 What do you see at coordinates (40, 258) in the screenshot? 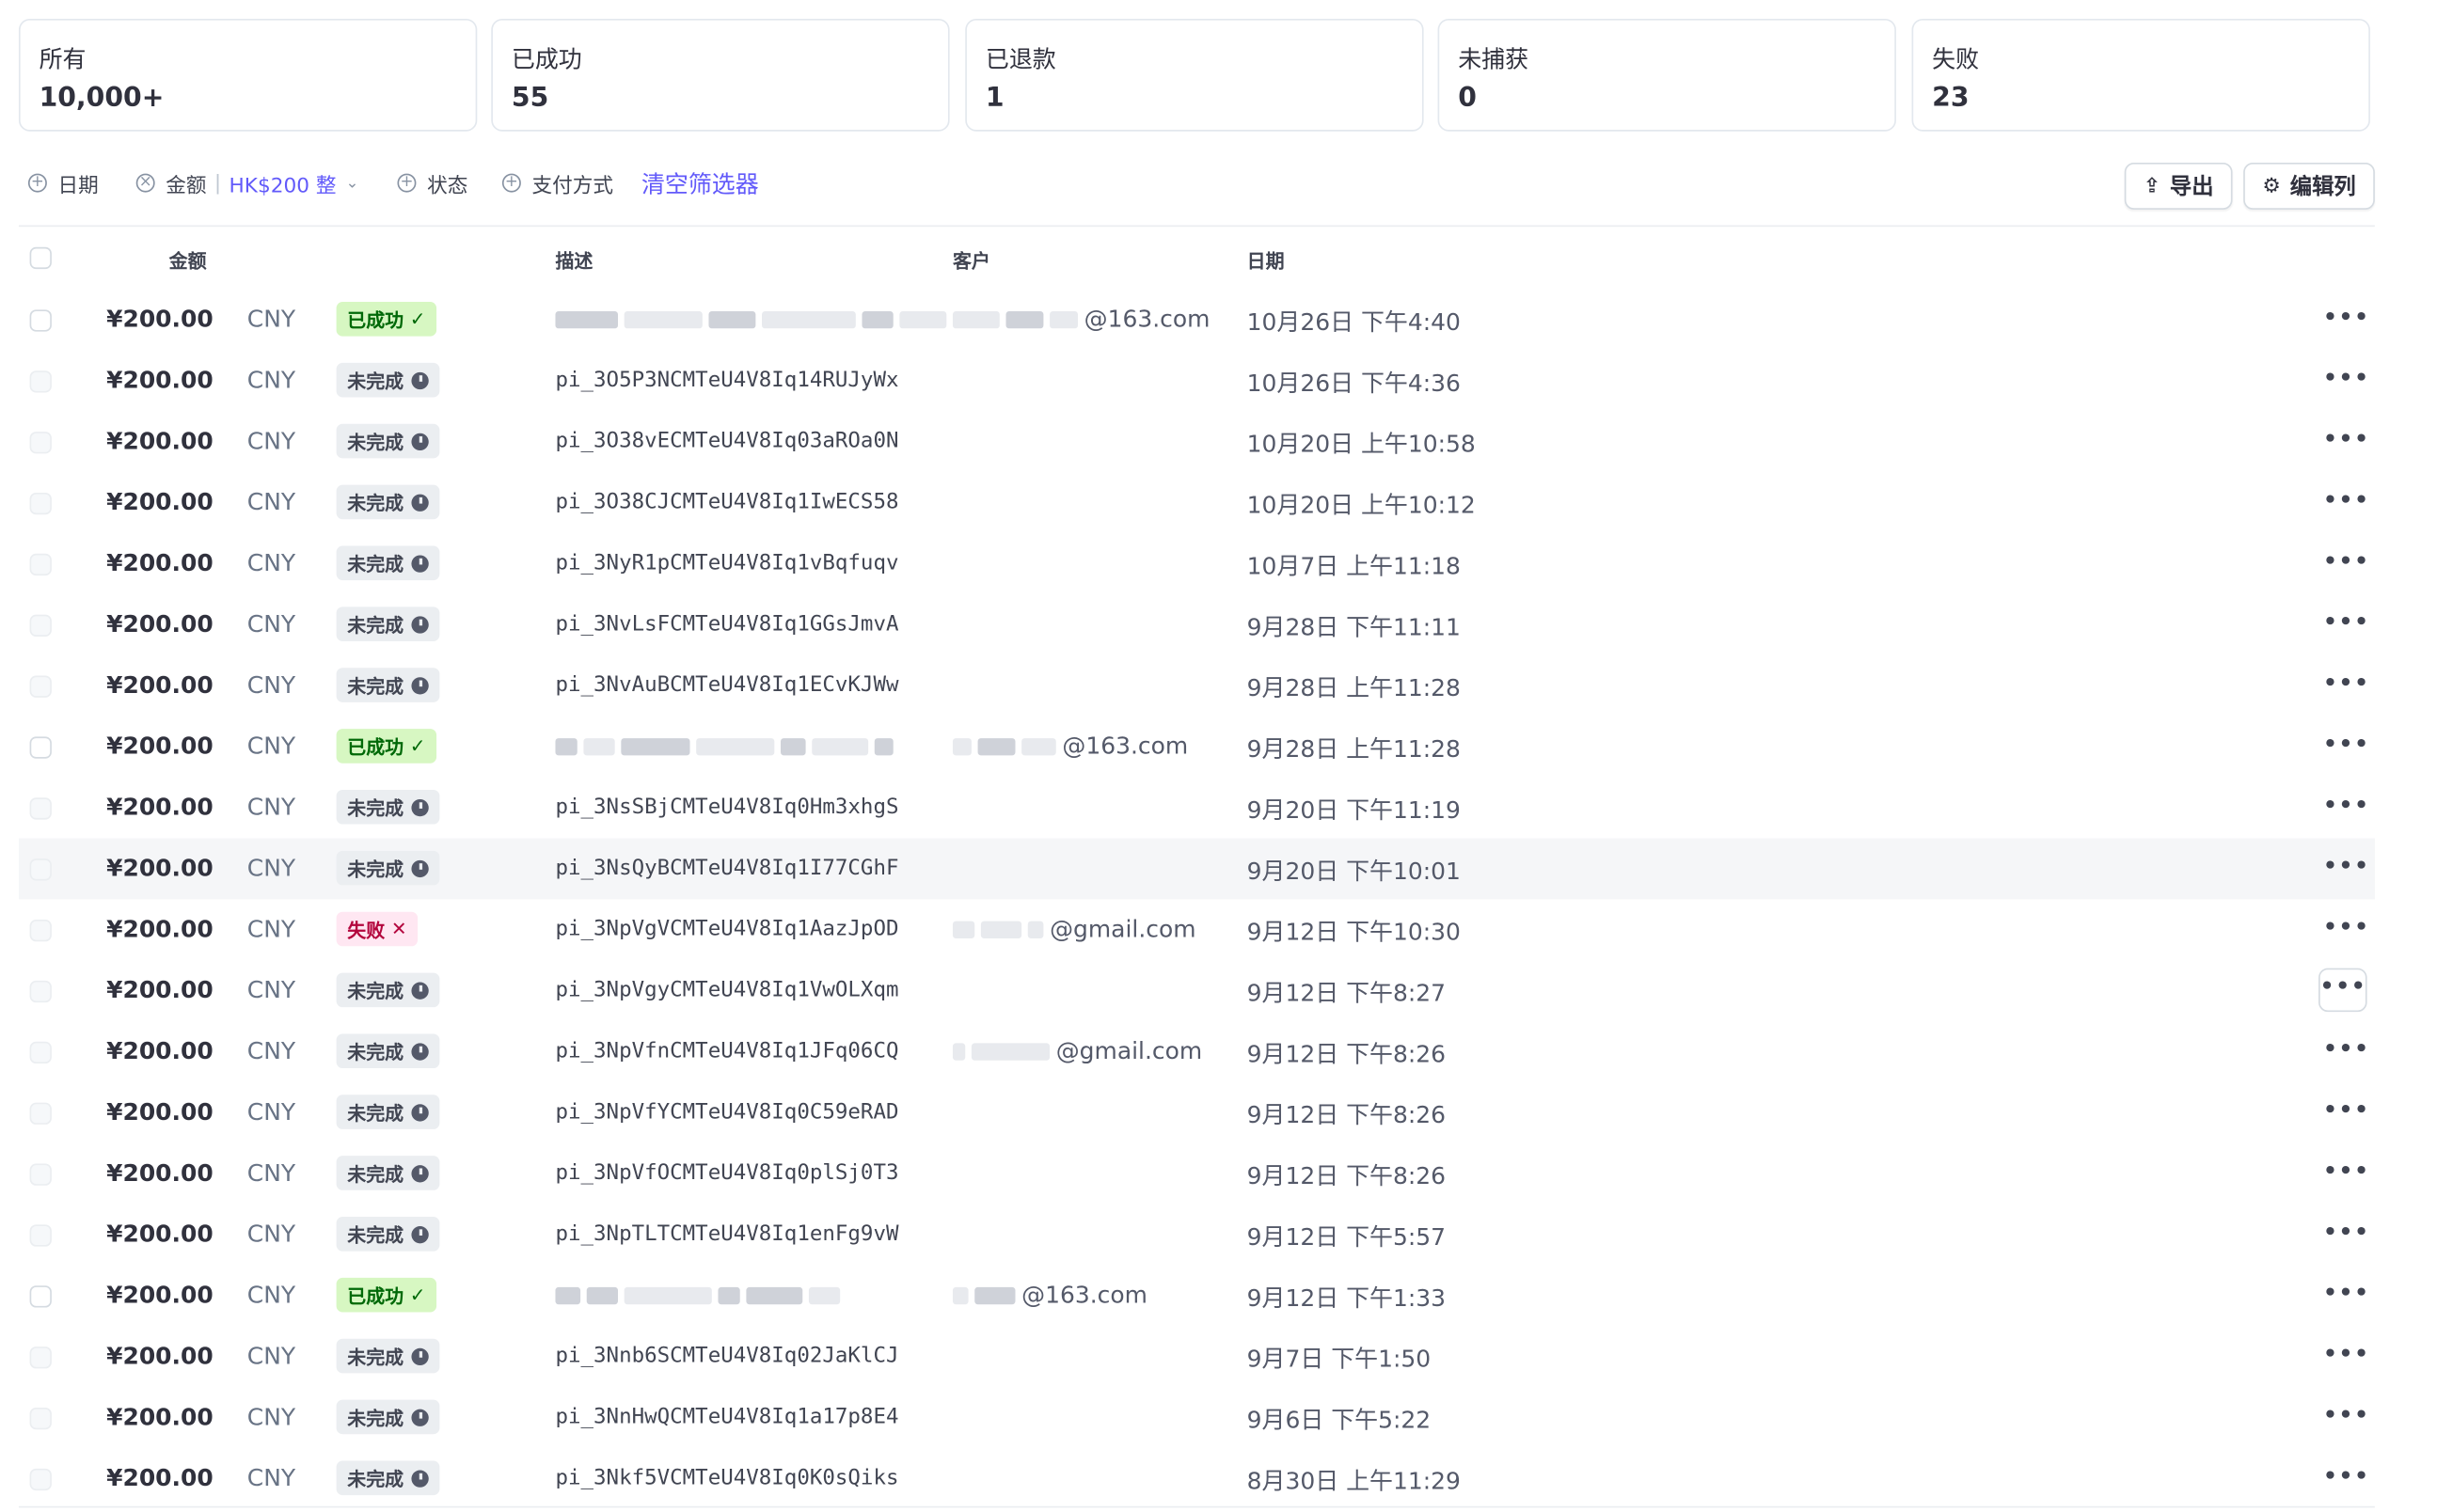
I see `select-all-checkbox` at bounding box center [40, 258].